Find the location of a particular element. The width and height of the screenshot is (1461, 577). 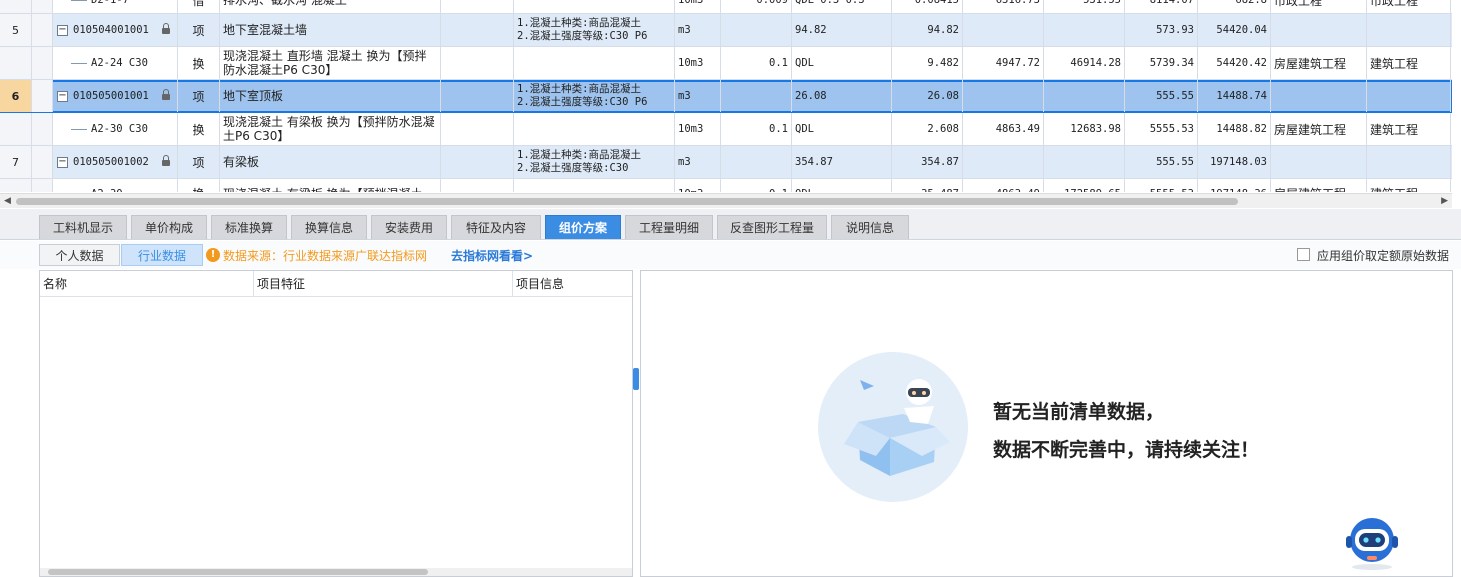

item-composite-total: 14488.82 is located at coordinates (1234, 129).